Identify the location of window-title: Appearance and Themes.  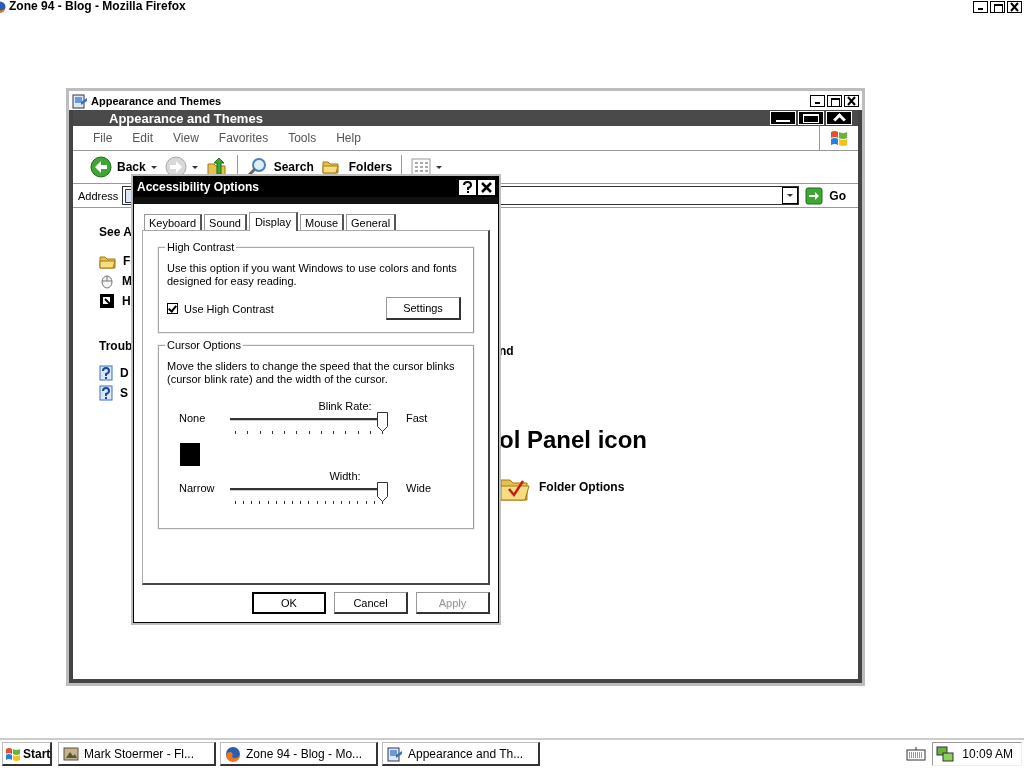
(156, 100).